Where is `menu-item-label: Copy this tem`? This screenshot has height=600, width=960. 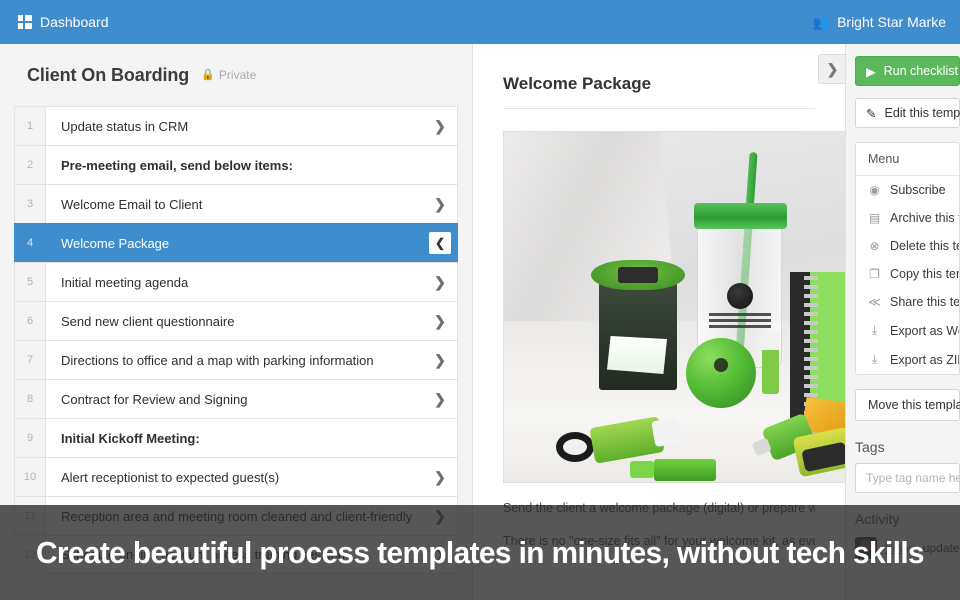 menu-item-label: Copy this tem is located at coordinates (925, 274).